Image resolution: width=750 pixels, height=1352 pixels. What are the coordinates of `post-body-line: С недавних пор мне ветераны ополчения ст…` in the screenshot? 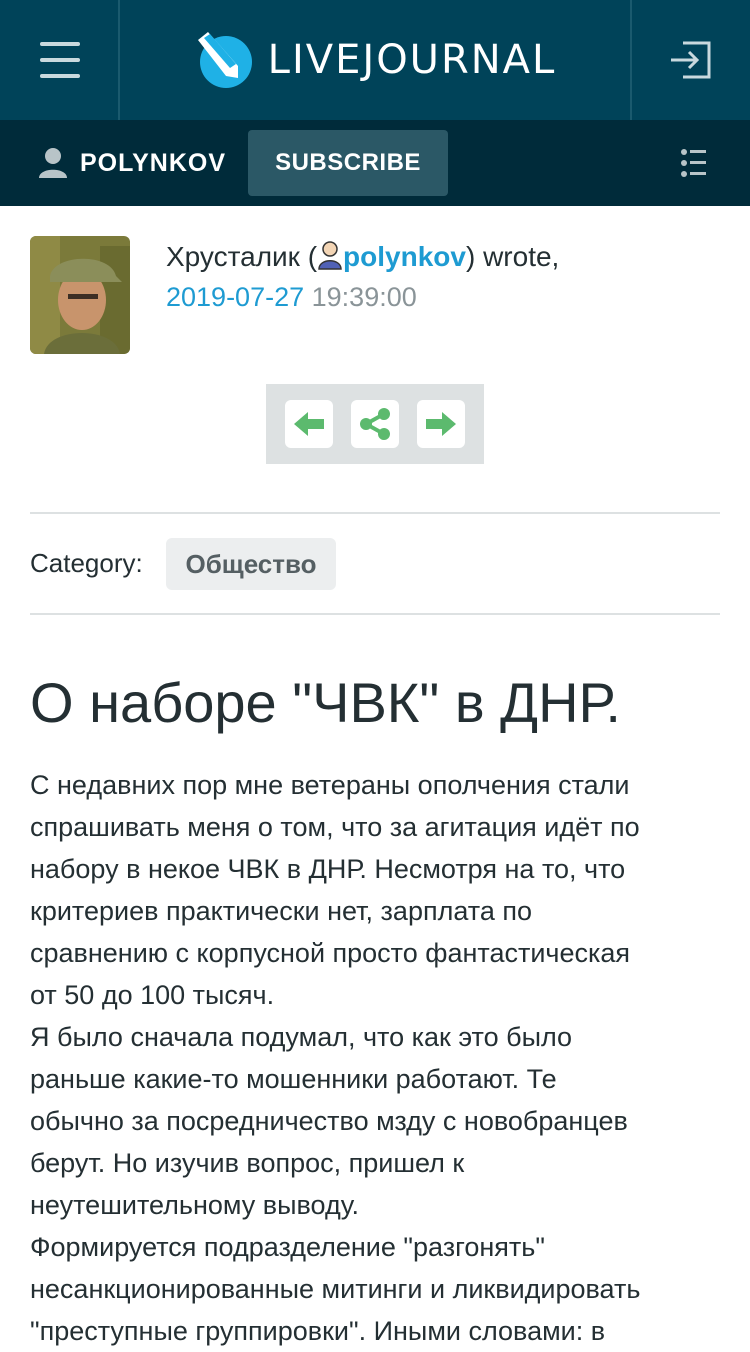 It's located at (330, 785).